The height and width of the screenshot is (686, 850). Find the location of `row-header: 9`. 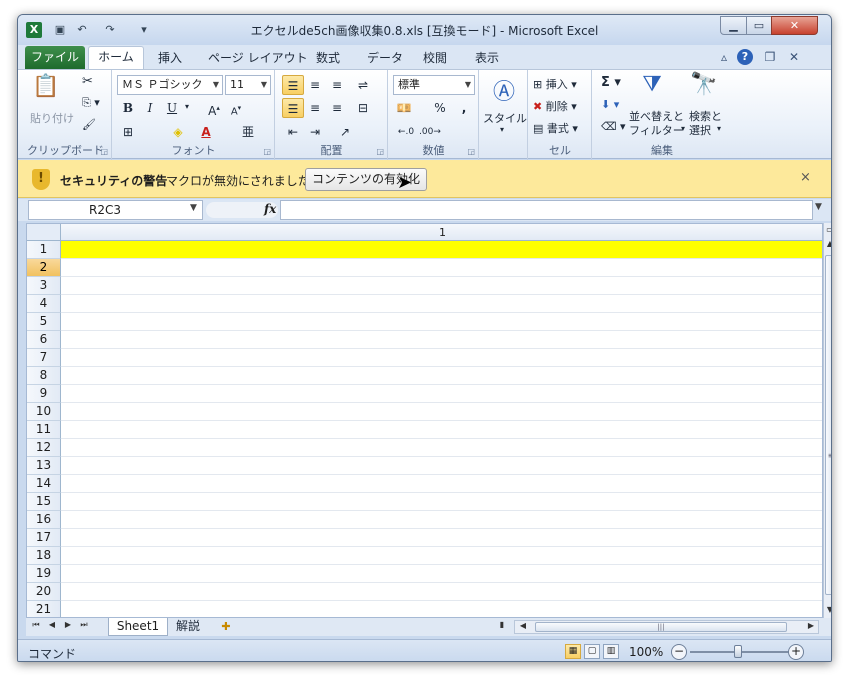

row-header: 9 is located at coordinates (44, 394).